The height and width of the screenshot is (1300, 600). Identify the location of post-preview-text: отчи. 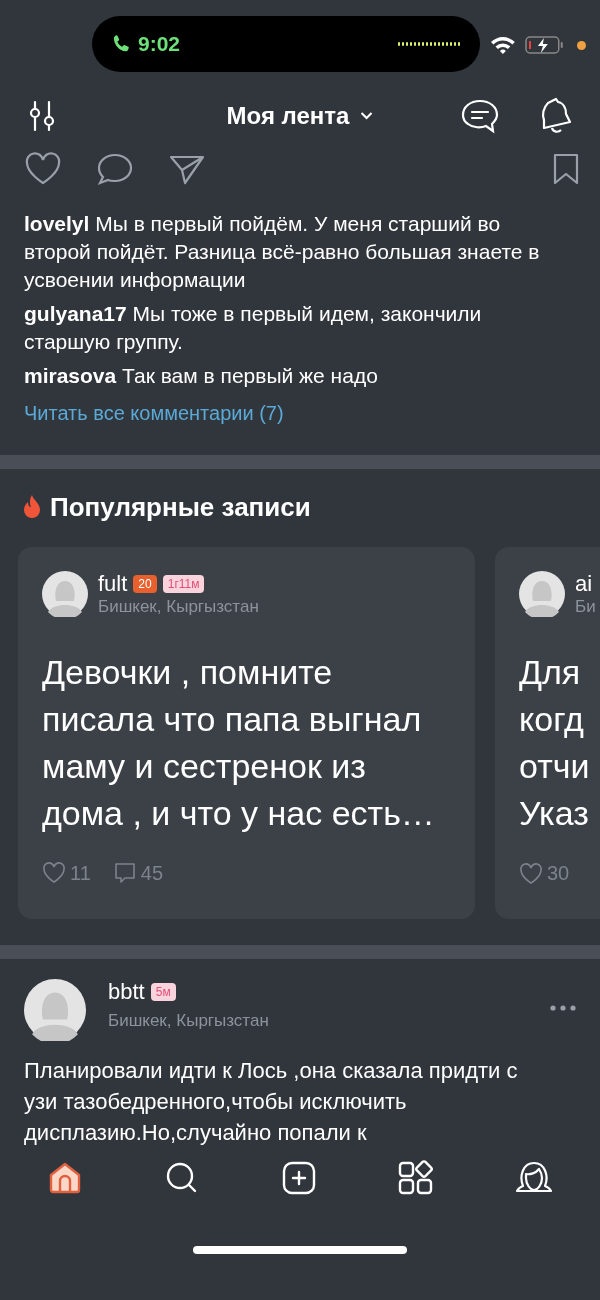
(555, 766).